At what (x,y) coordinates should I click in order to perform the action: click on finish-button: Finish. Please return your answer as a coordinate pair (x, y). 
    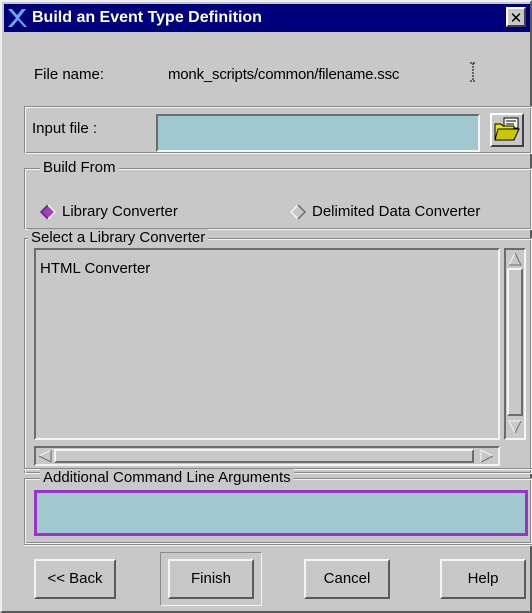
    Looking at the image, I should click on (211, 579).